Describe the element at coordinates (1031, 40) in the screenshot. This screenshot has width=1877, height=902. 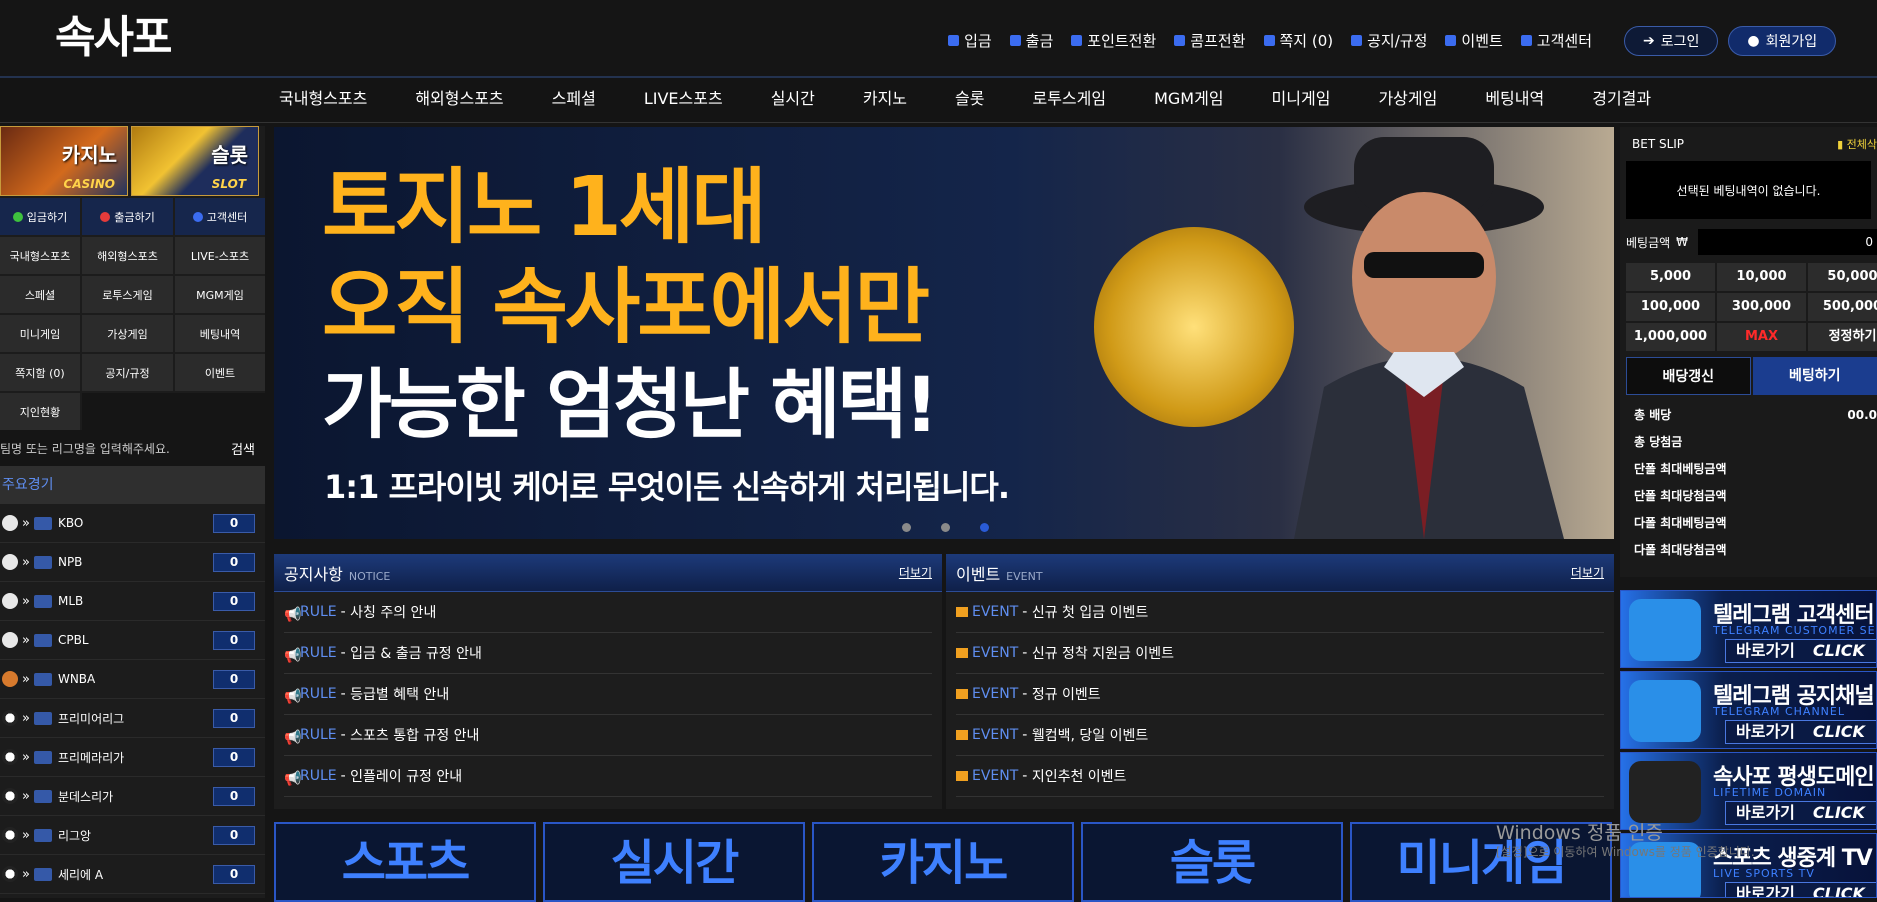
I see `top-link-withdraw: 출금` at that location.